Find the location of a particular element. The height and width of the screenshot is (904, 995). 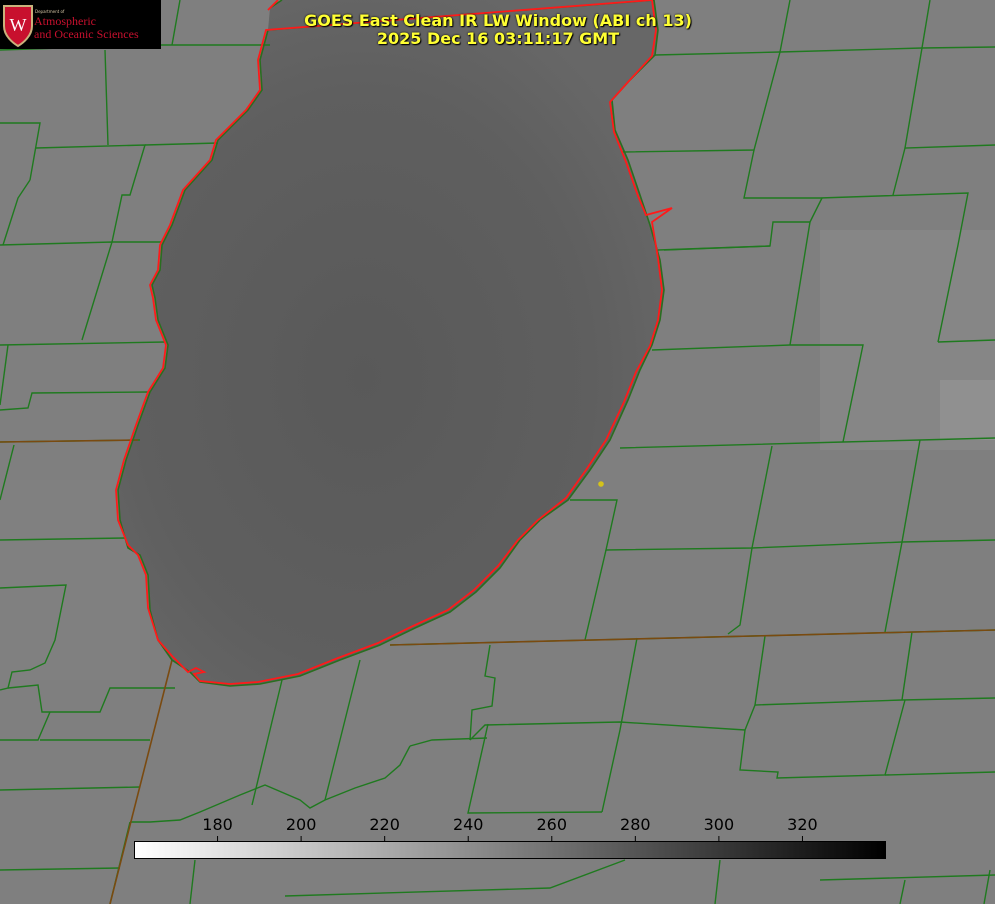

logo-line-2: and Oceanic Sciences is located at coordinates (86, 34).